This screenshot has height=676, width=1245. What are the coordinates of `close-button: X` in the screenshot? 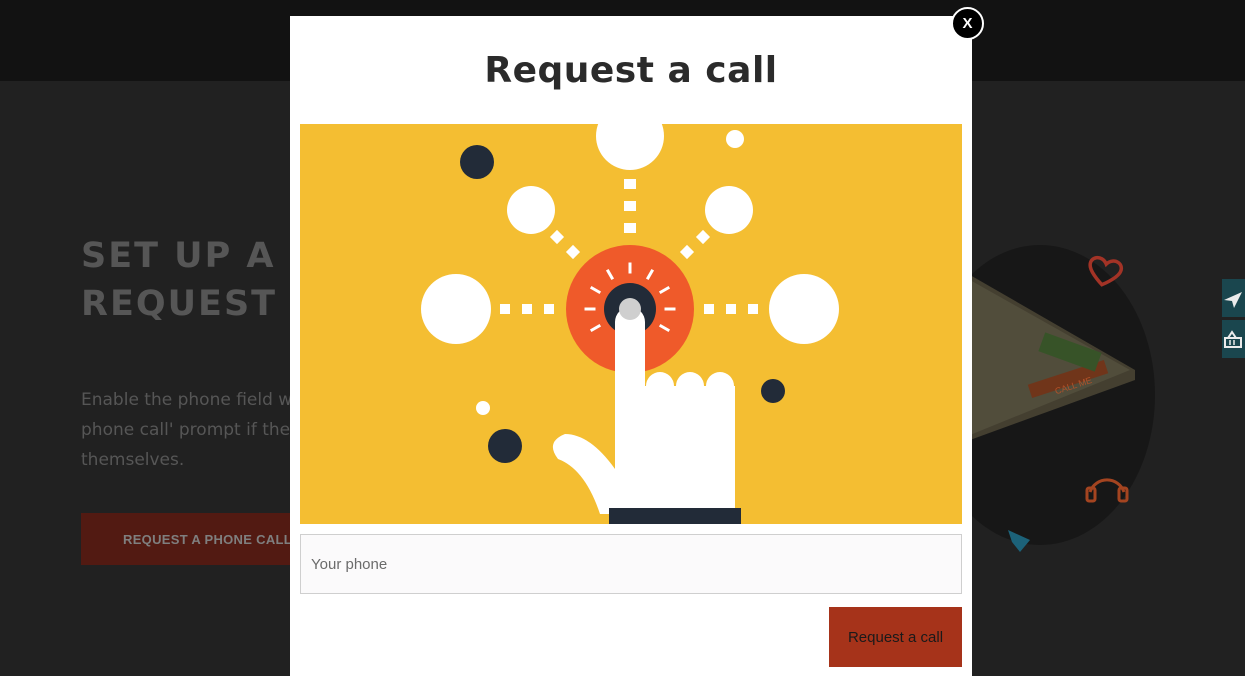 It's located at (967, 23).